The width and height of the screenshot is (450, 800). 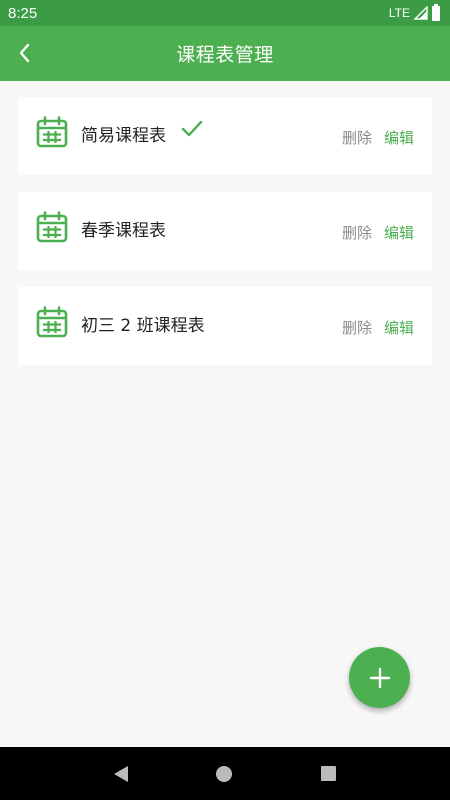 I want to click on schedule-card: 春季课程表 删除 编辑, so click(x=225, y=231).